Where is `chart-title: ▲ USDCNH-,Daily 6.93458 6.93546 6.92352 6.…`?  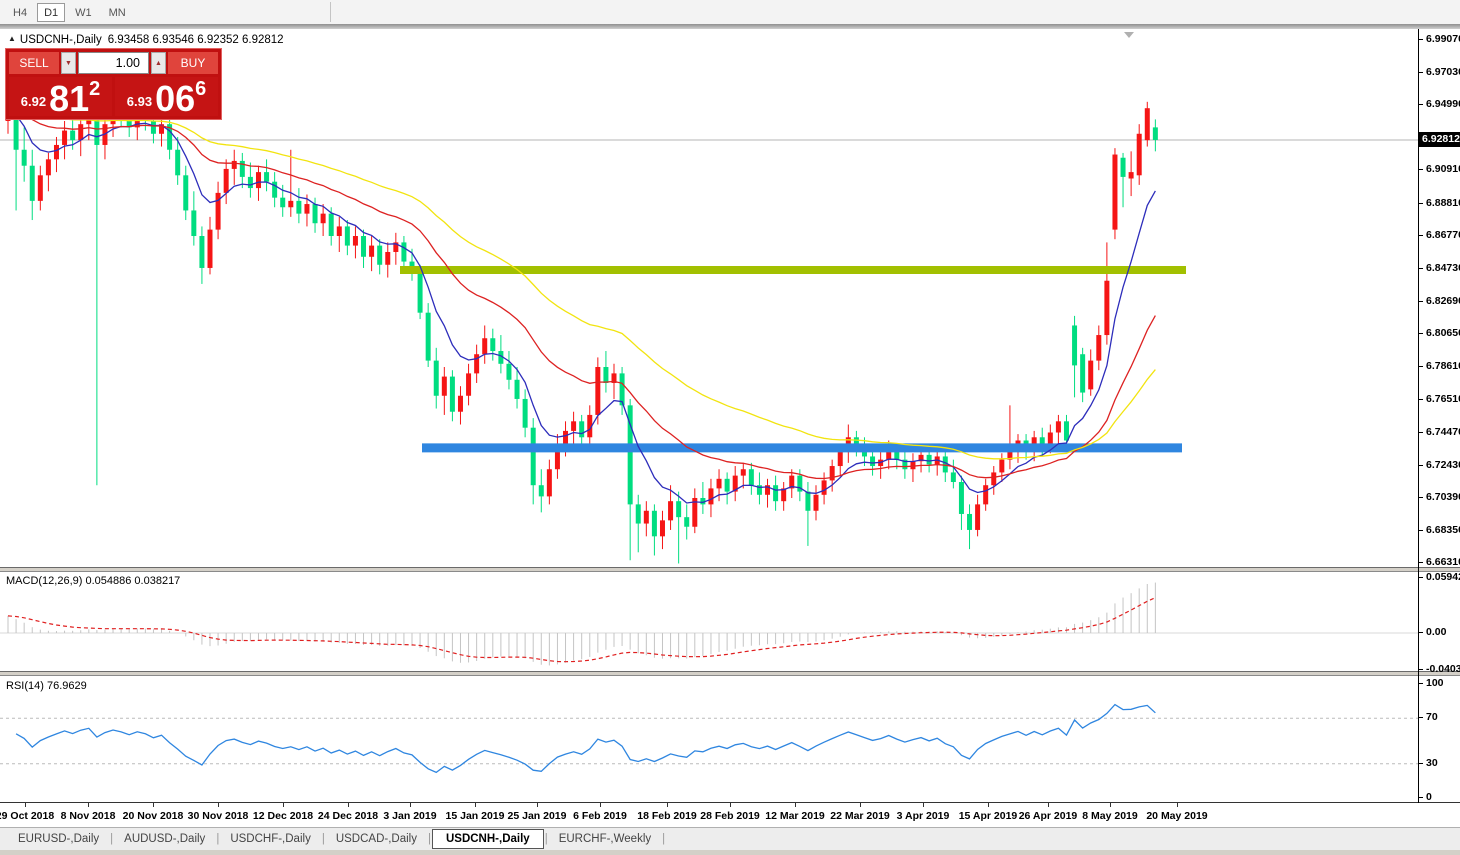
chart-title: ▲ USDCNH-,Daily 6.93458 6.93546 6.92352 6.… is located at coordinates (146, 40).